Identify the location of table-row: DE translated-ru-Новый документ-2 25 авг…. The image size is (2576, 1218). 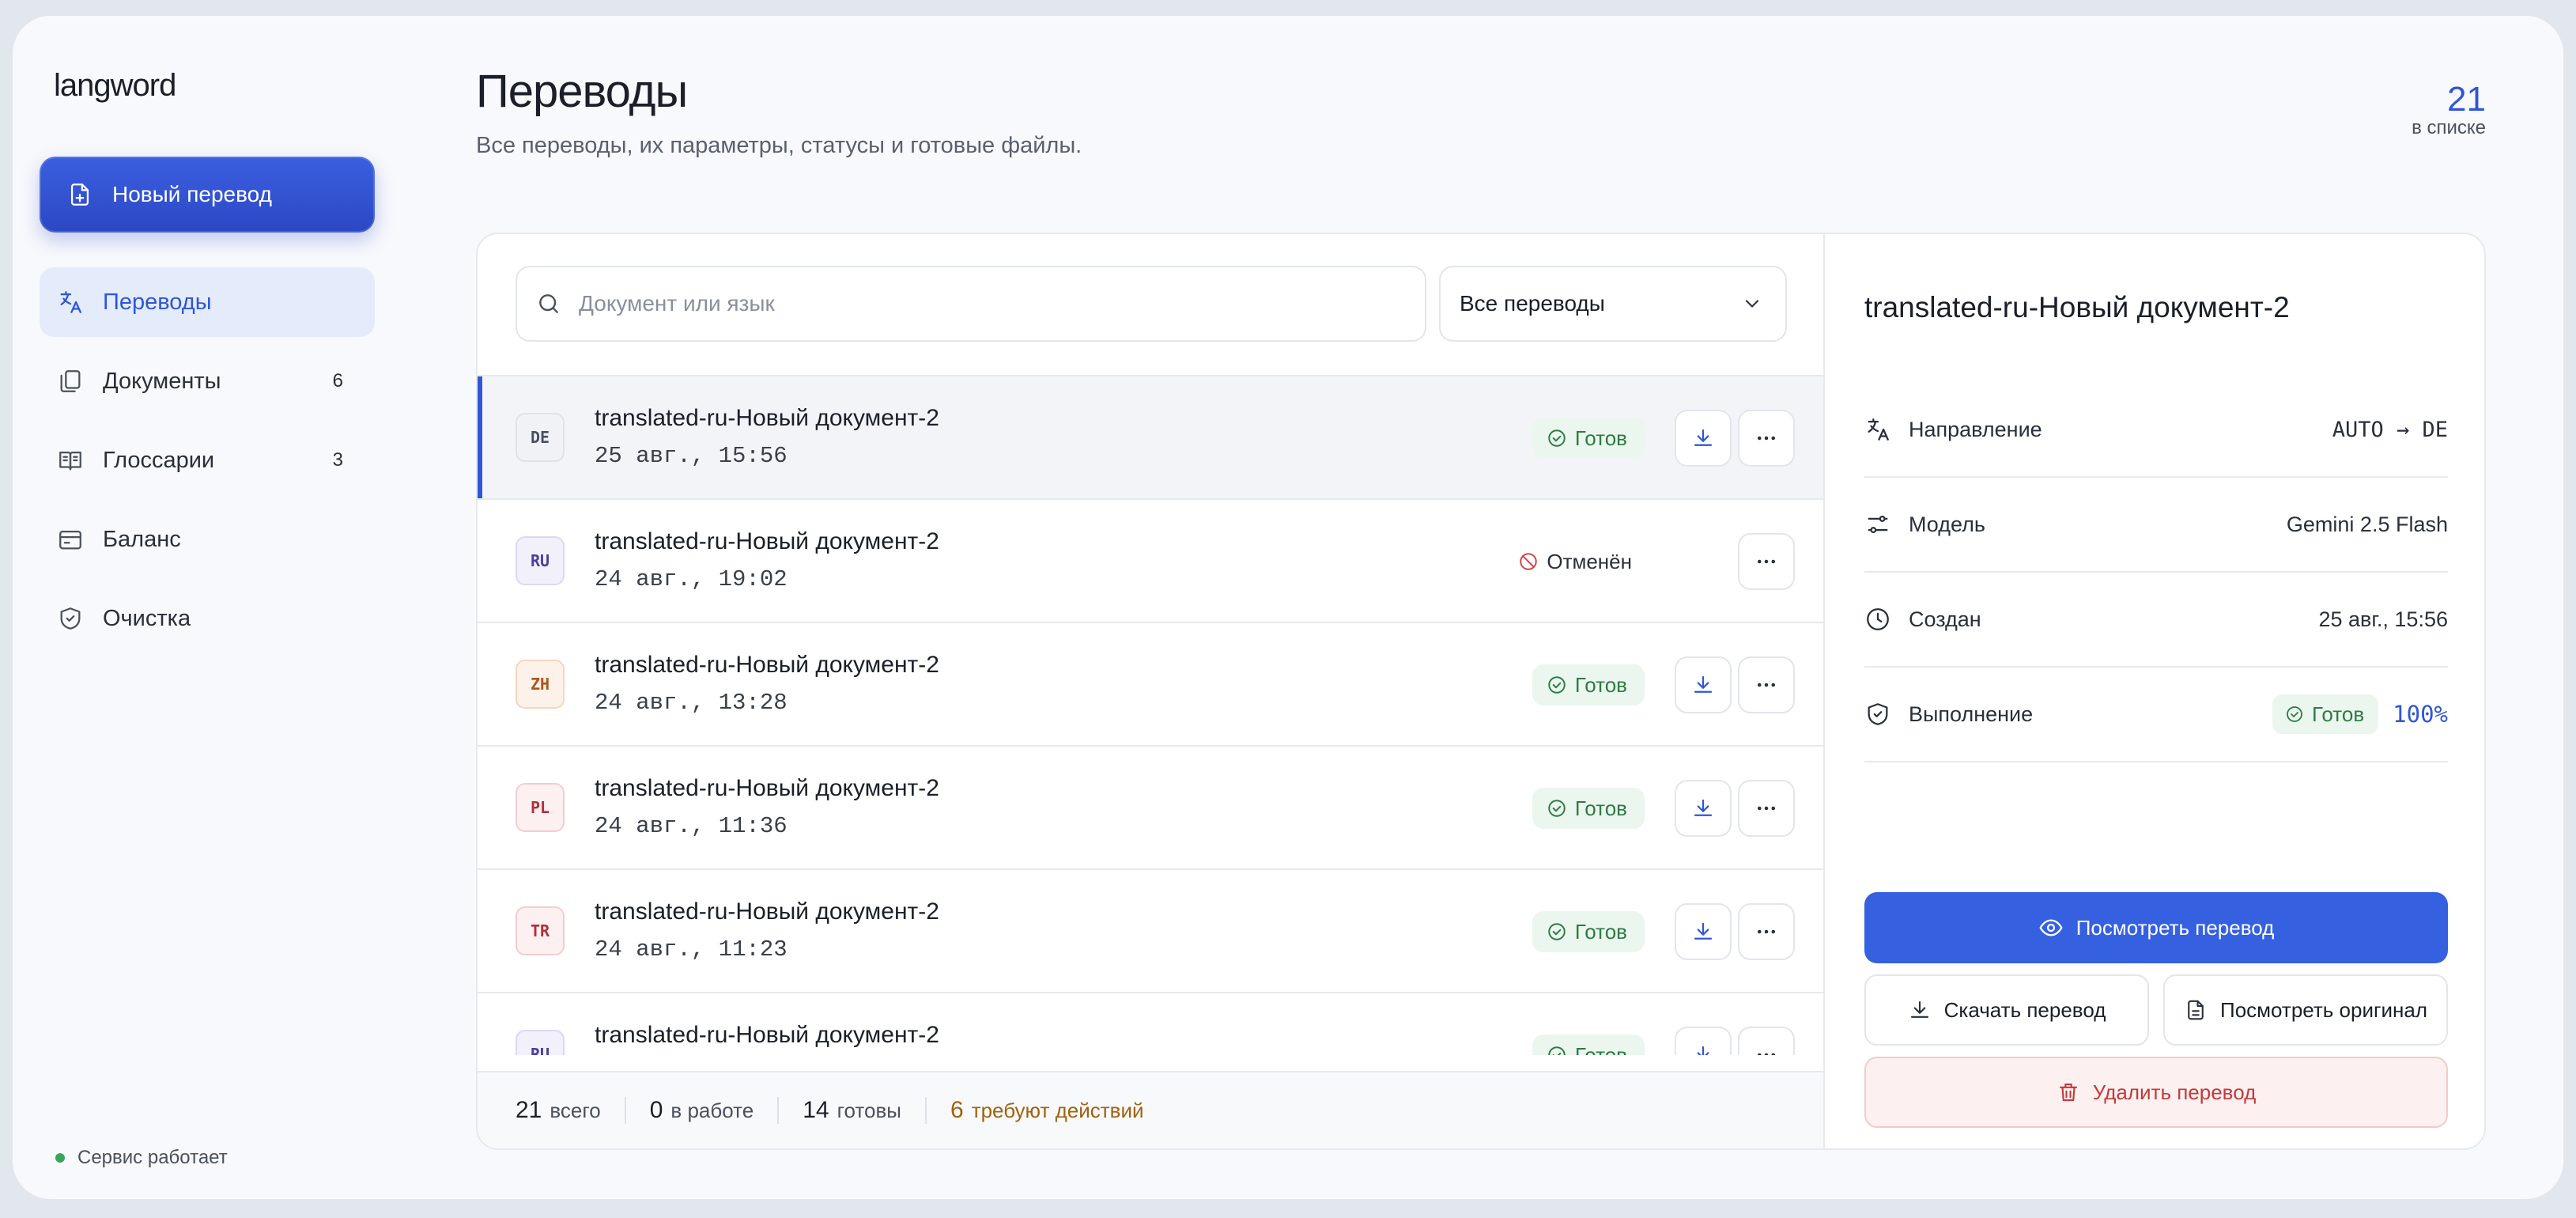
(1150, 438).